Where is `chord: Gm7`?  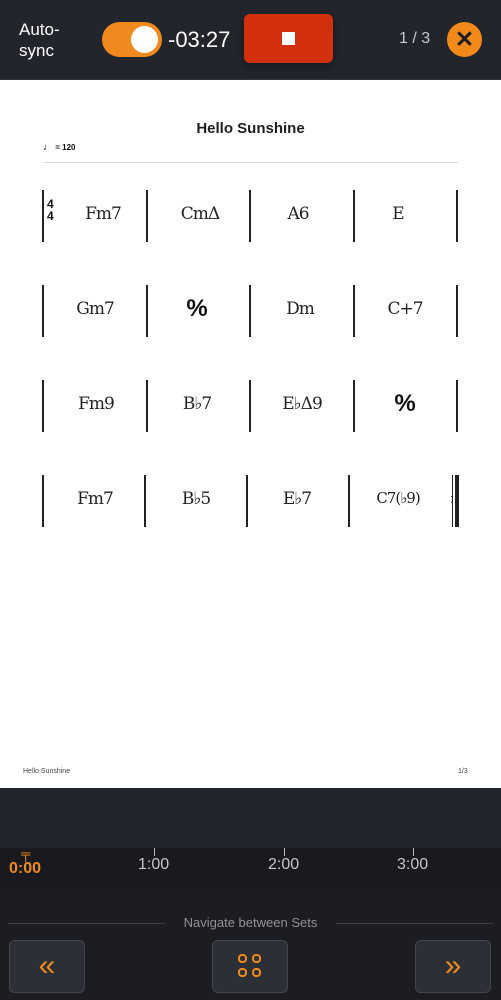
chord: Gm7 is located at coordinates (95, 309).